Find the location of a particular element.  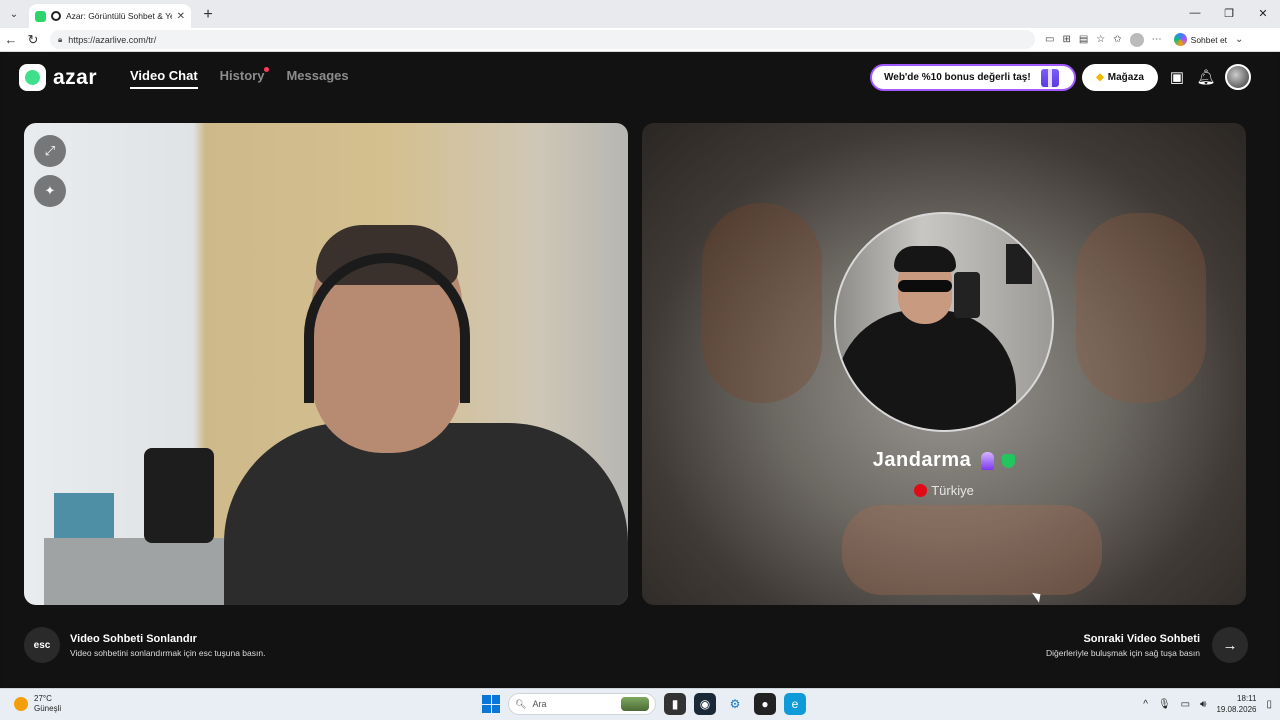

site-info-icon: 🔒︎ is located at coordinates (60, 40).